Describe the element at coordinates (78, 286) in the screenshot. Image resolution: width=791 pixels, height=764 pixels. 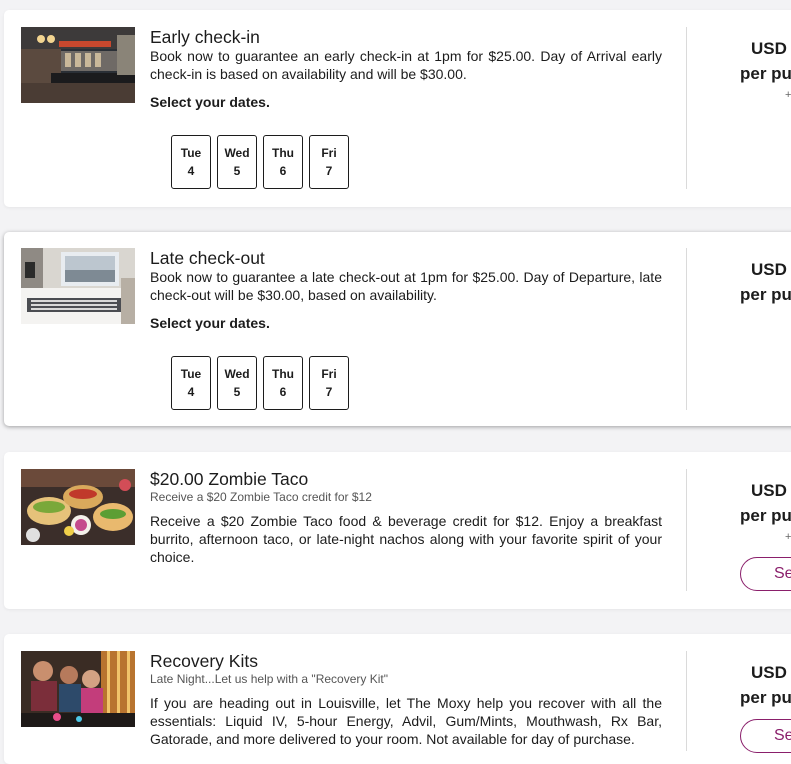
I see `hotel-bedroom-image` at that location.